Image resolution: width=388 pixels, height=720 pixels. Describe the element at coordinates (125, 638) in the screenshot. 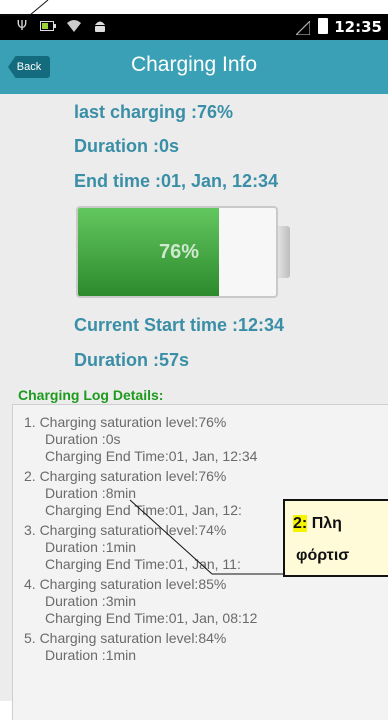

I see `log-item-title: 5. Charging saturation level:84%` at that location.